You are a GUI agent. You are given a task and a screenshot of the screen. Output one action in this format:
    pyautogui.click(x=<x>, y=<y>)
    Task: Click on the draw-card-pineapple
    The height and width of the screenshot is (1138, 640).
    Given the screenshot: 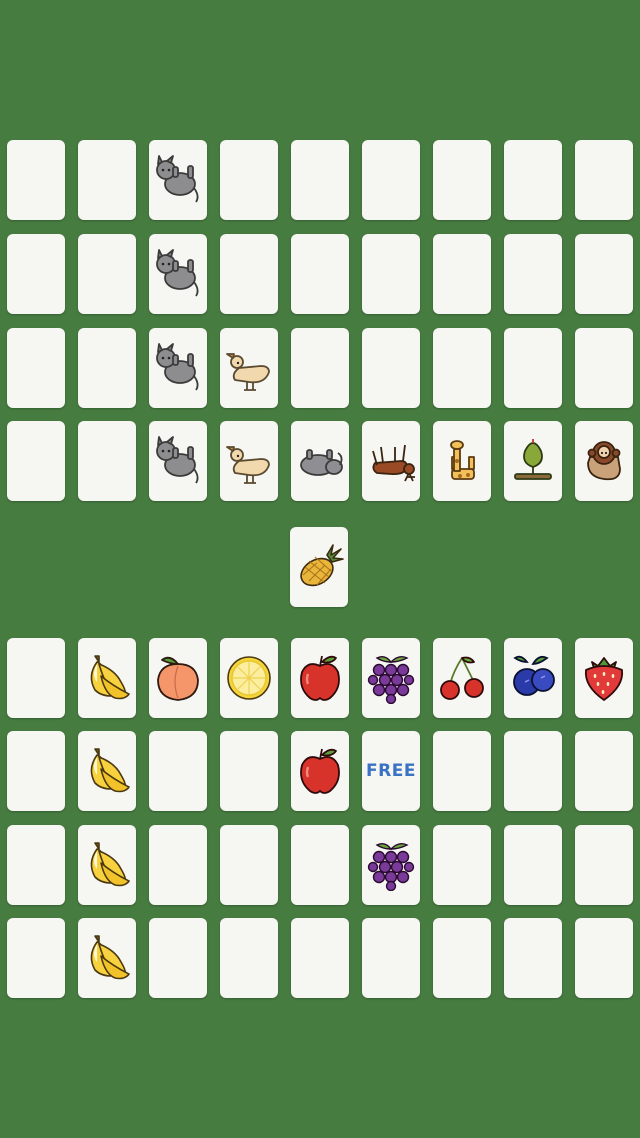 What is the action you would take?
    pyautogui.click(x=319, y=567)
    